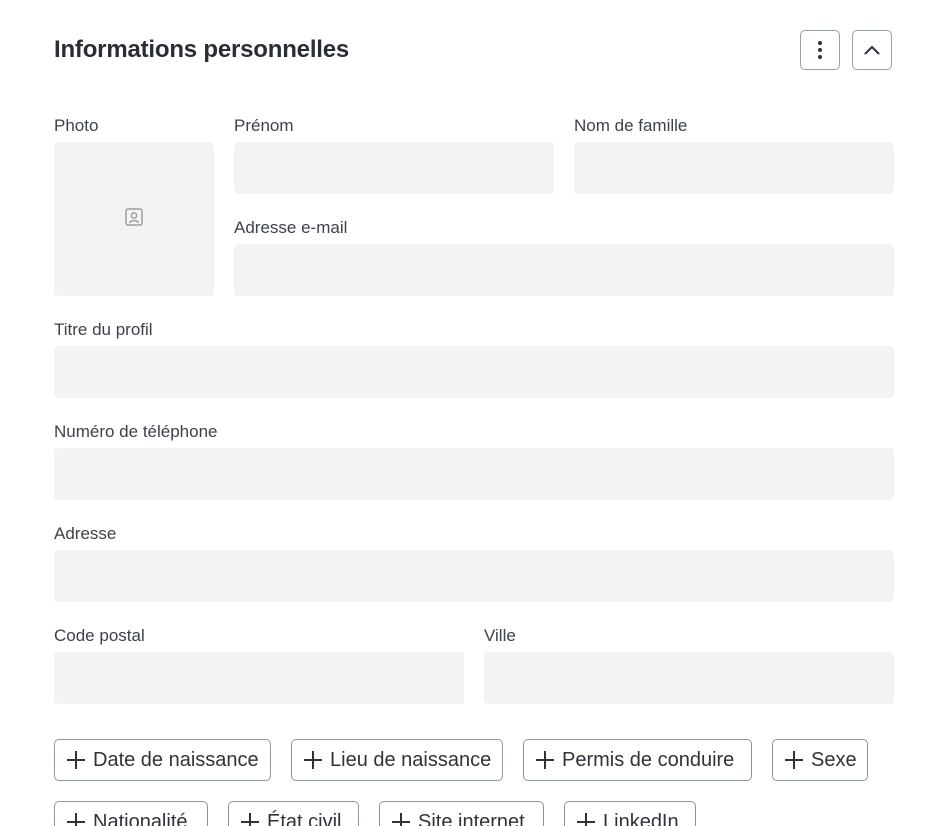 The height and width of the screenshot is (826, 930). I want to click on chip-label: État civil, so click(304, 818).